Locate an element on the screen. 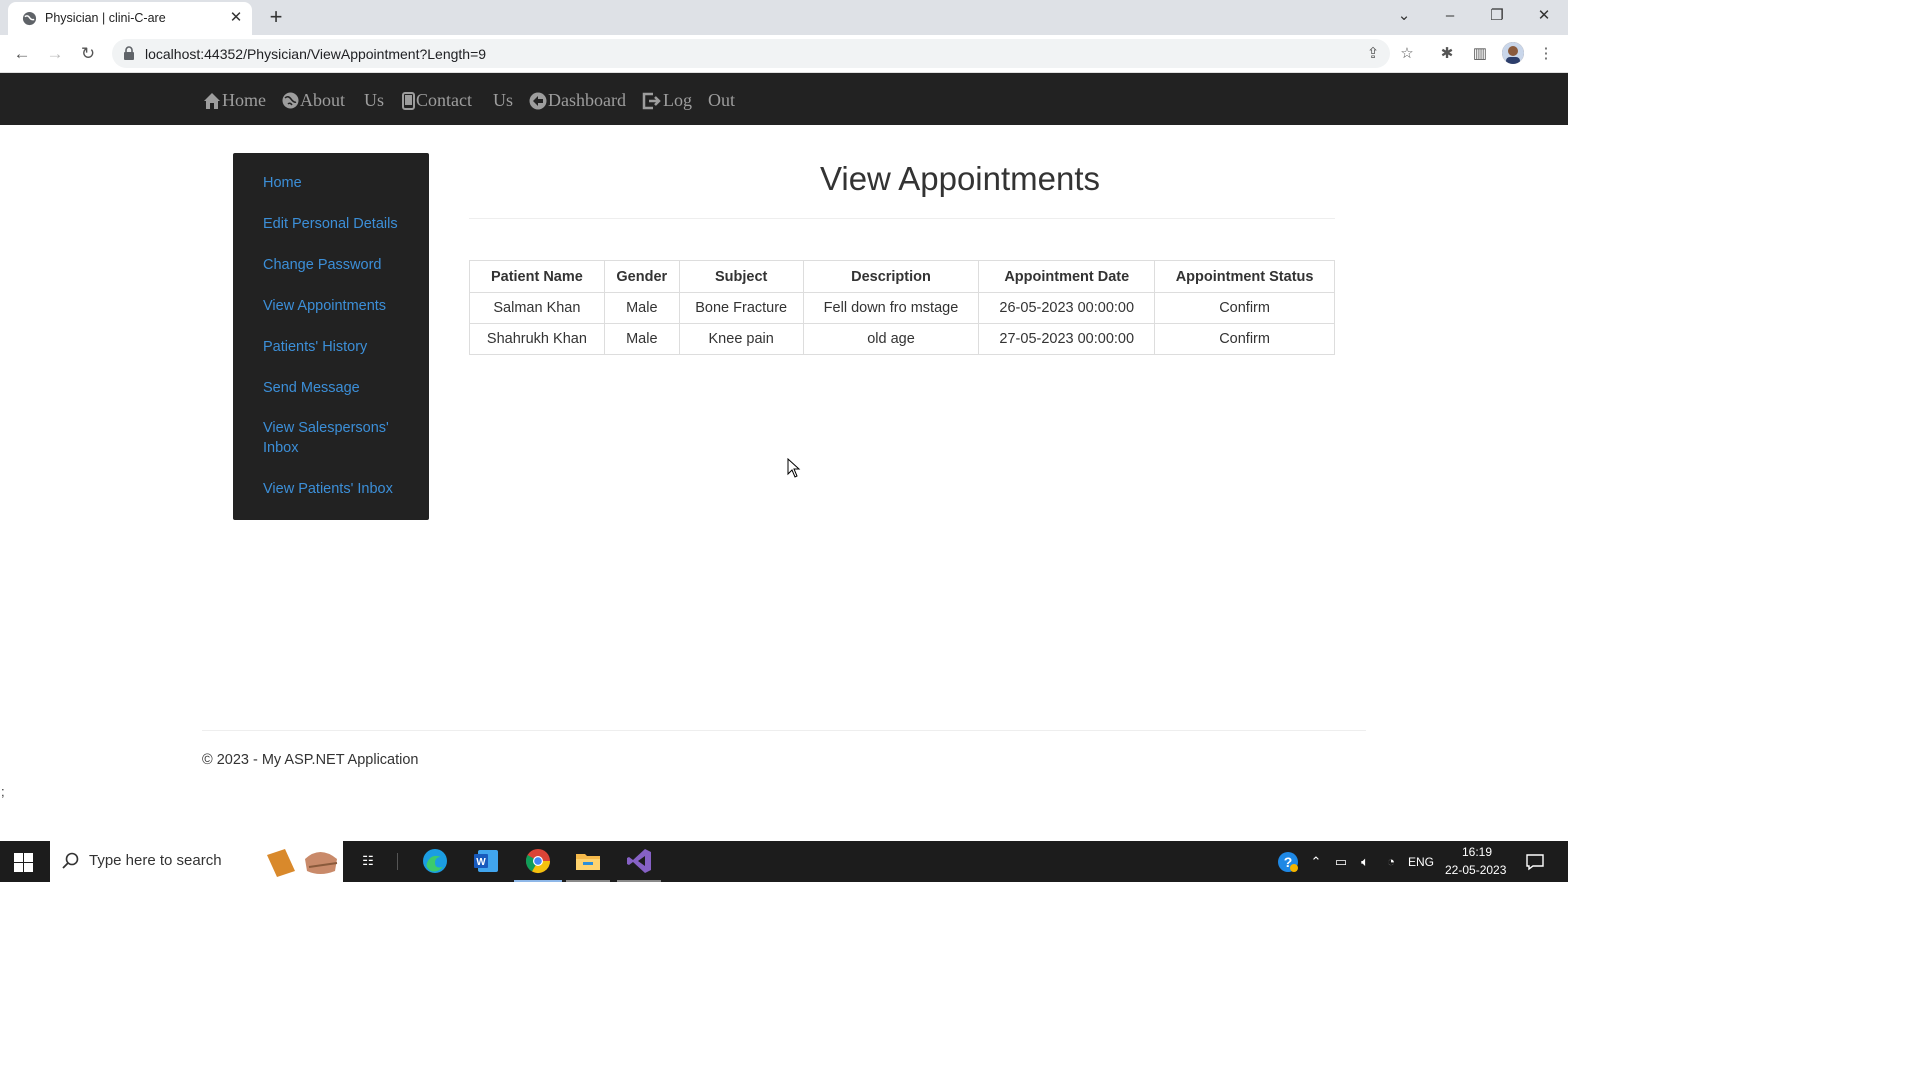  globe-icon is located at coordinates (290, 100).